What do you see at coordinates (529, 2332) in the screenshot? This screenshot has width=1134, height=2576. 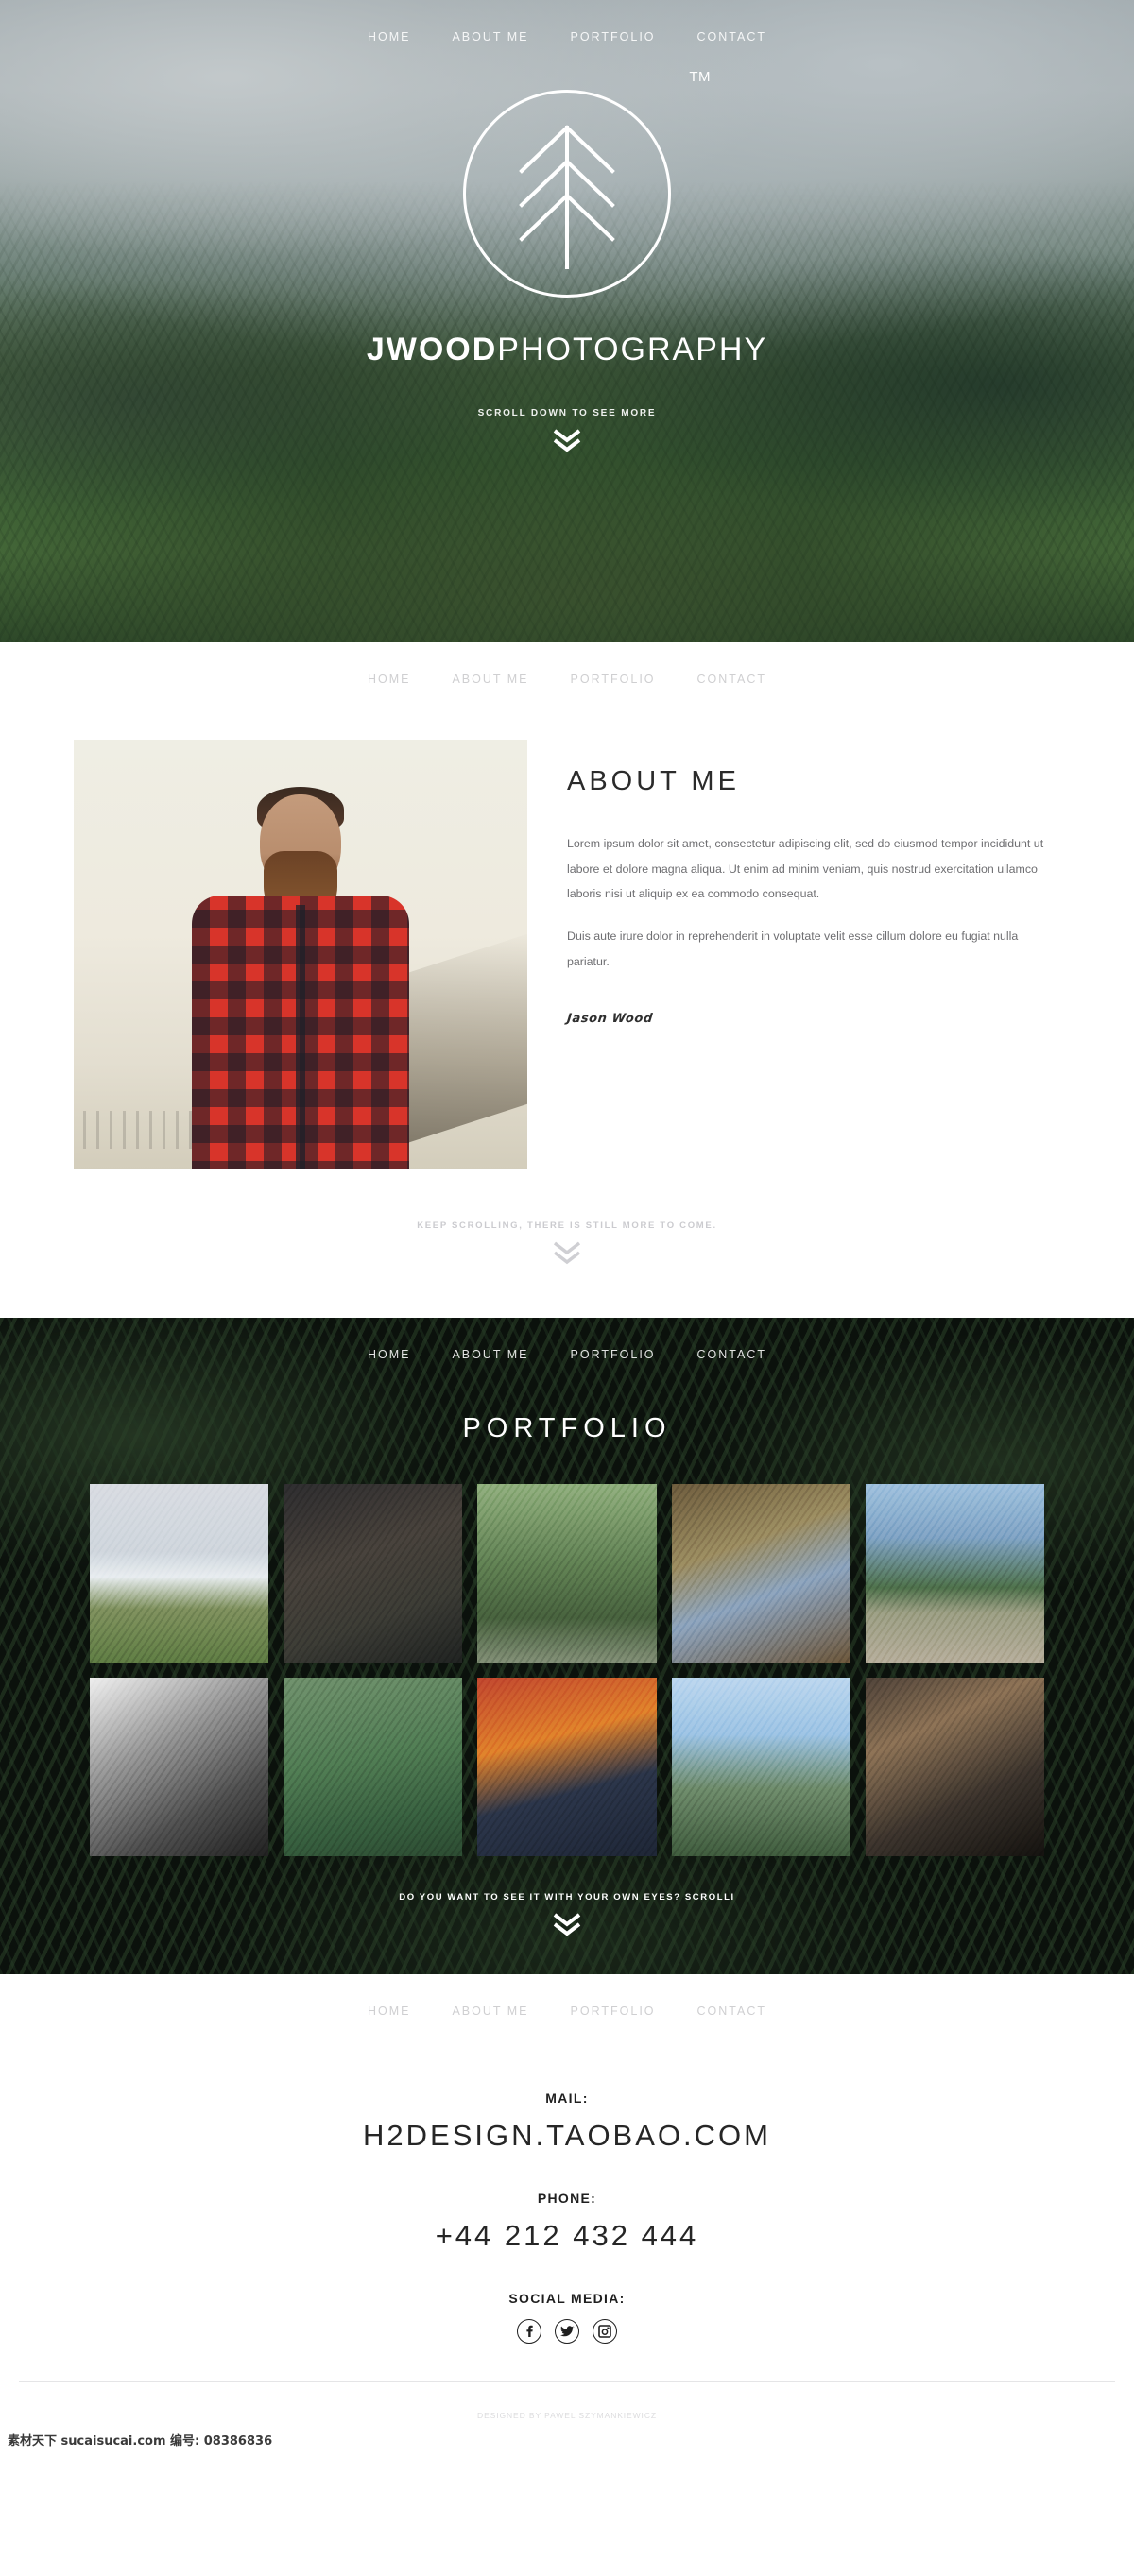 I see `facebook-icon` at bounding box center [529, 2332].